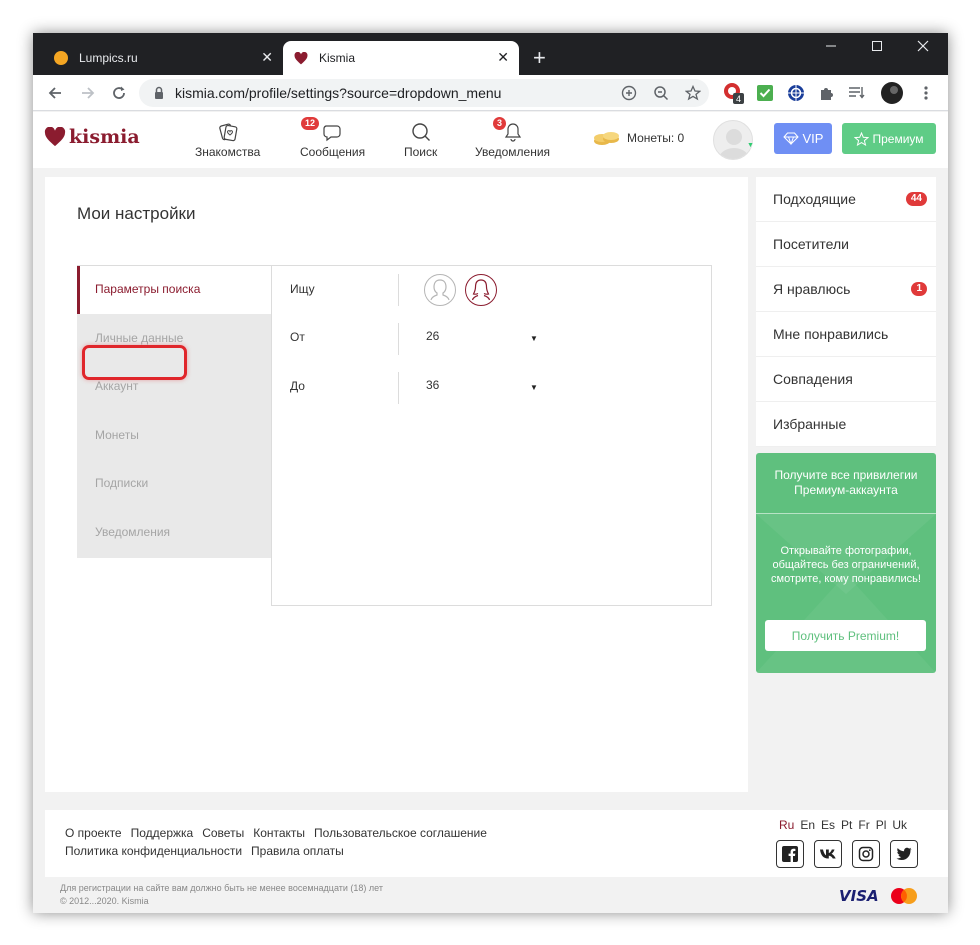 The width and height of the screenshot is (980, 945). What do you see at coordinates (846, 424) in the screenshot?
I see `sidebar-item-favorites: Избранные` at bounding box center [846, 424].